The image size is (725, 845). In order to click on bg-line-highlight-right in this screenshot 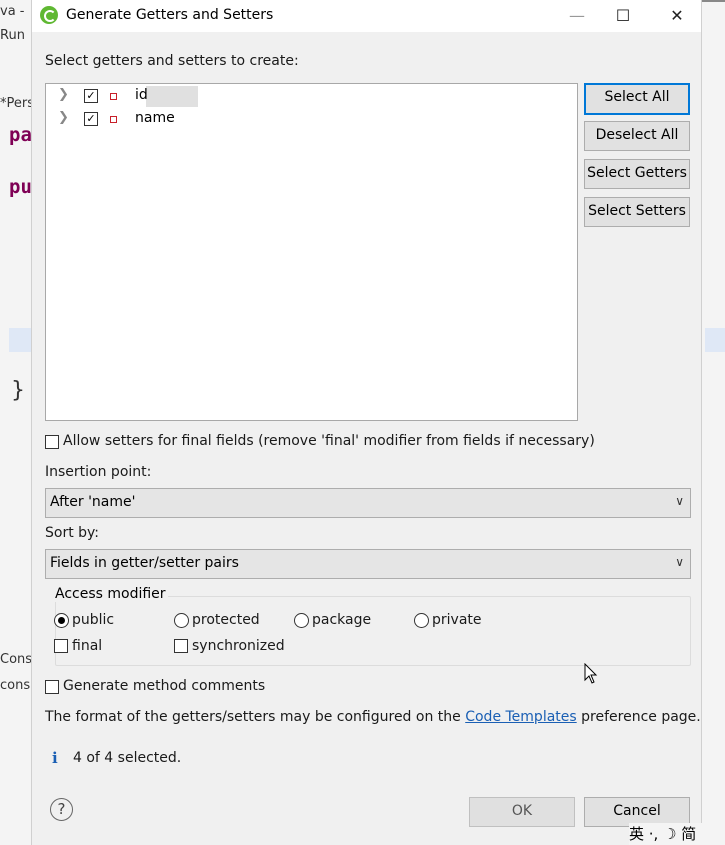, I will do `click(715, 340)`.